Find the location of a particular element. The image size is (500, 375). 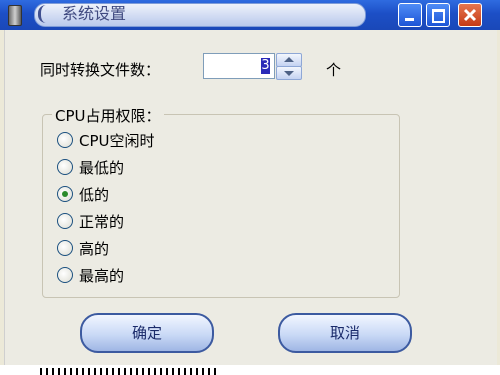

radio-label: 高的 is located at coordinates (94, 249).